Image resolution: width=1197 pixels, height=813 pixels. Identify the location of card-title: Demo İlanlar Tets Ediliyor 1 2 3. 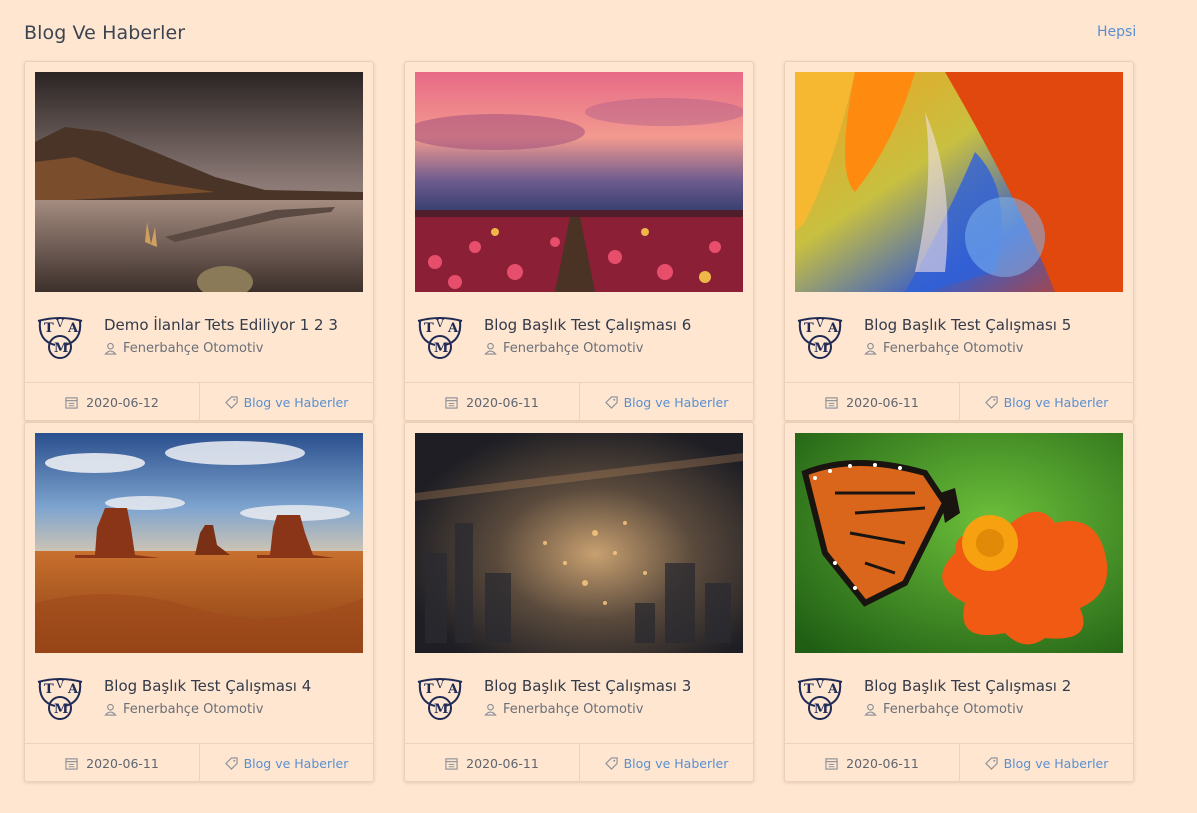
(235, 325).